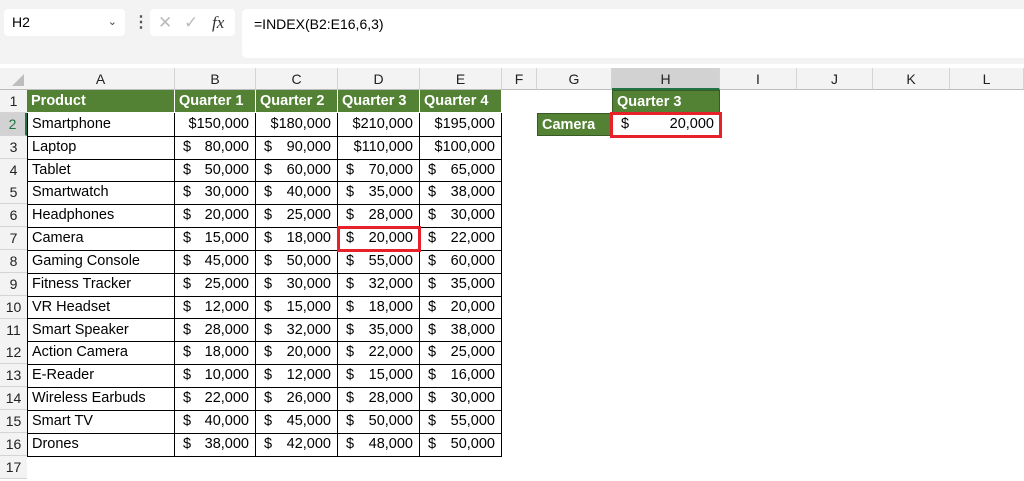  I want to click on row-header-16: 16, so click(13, 444).